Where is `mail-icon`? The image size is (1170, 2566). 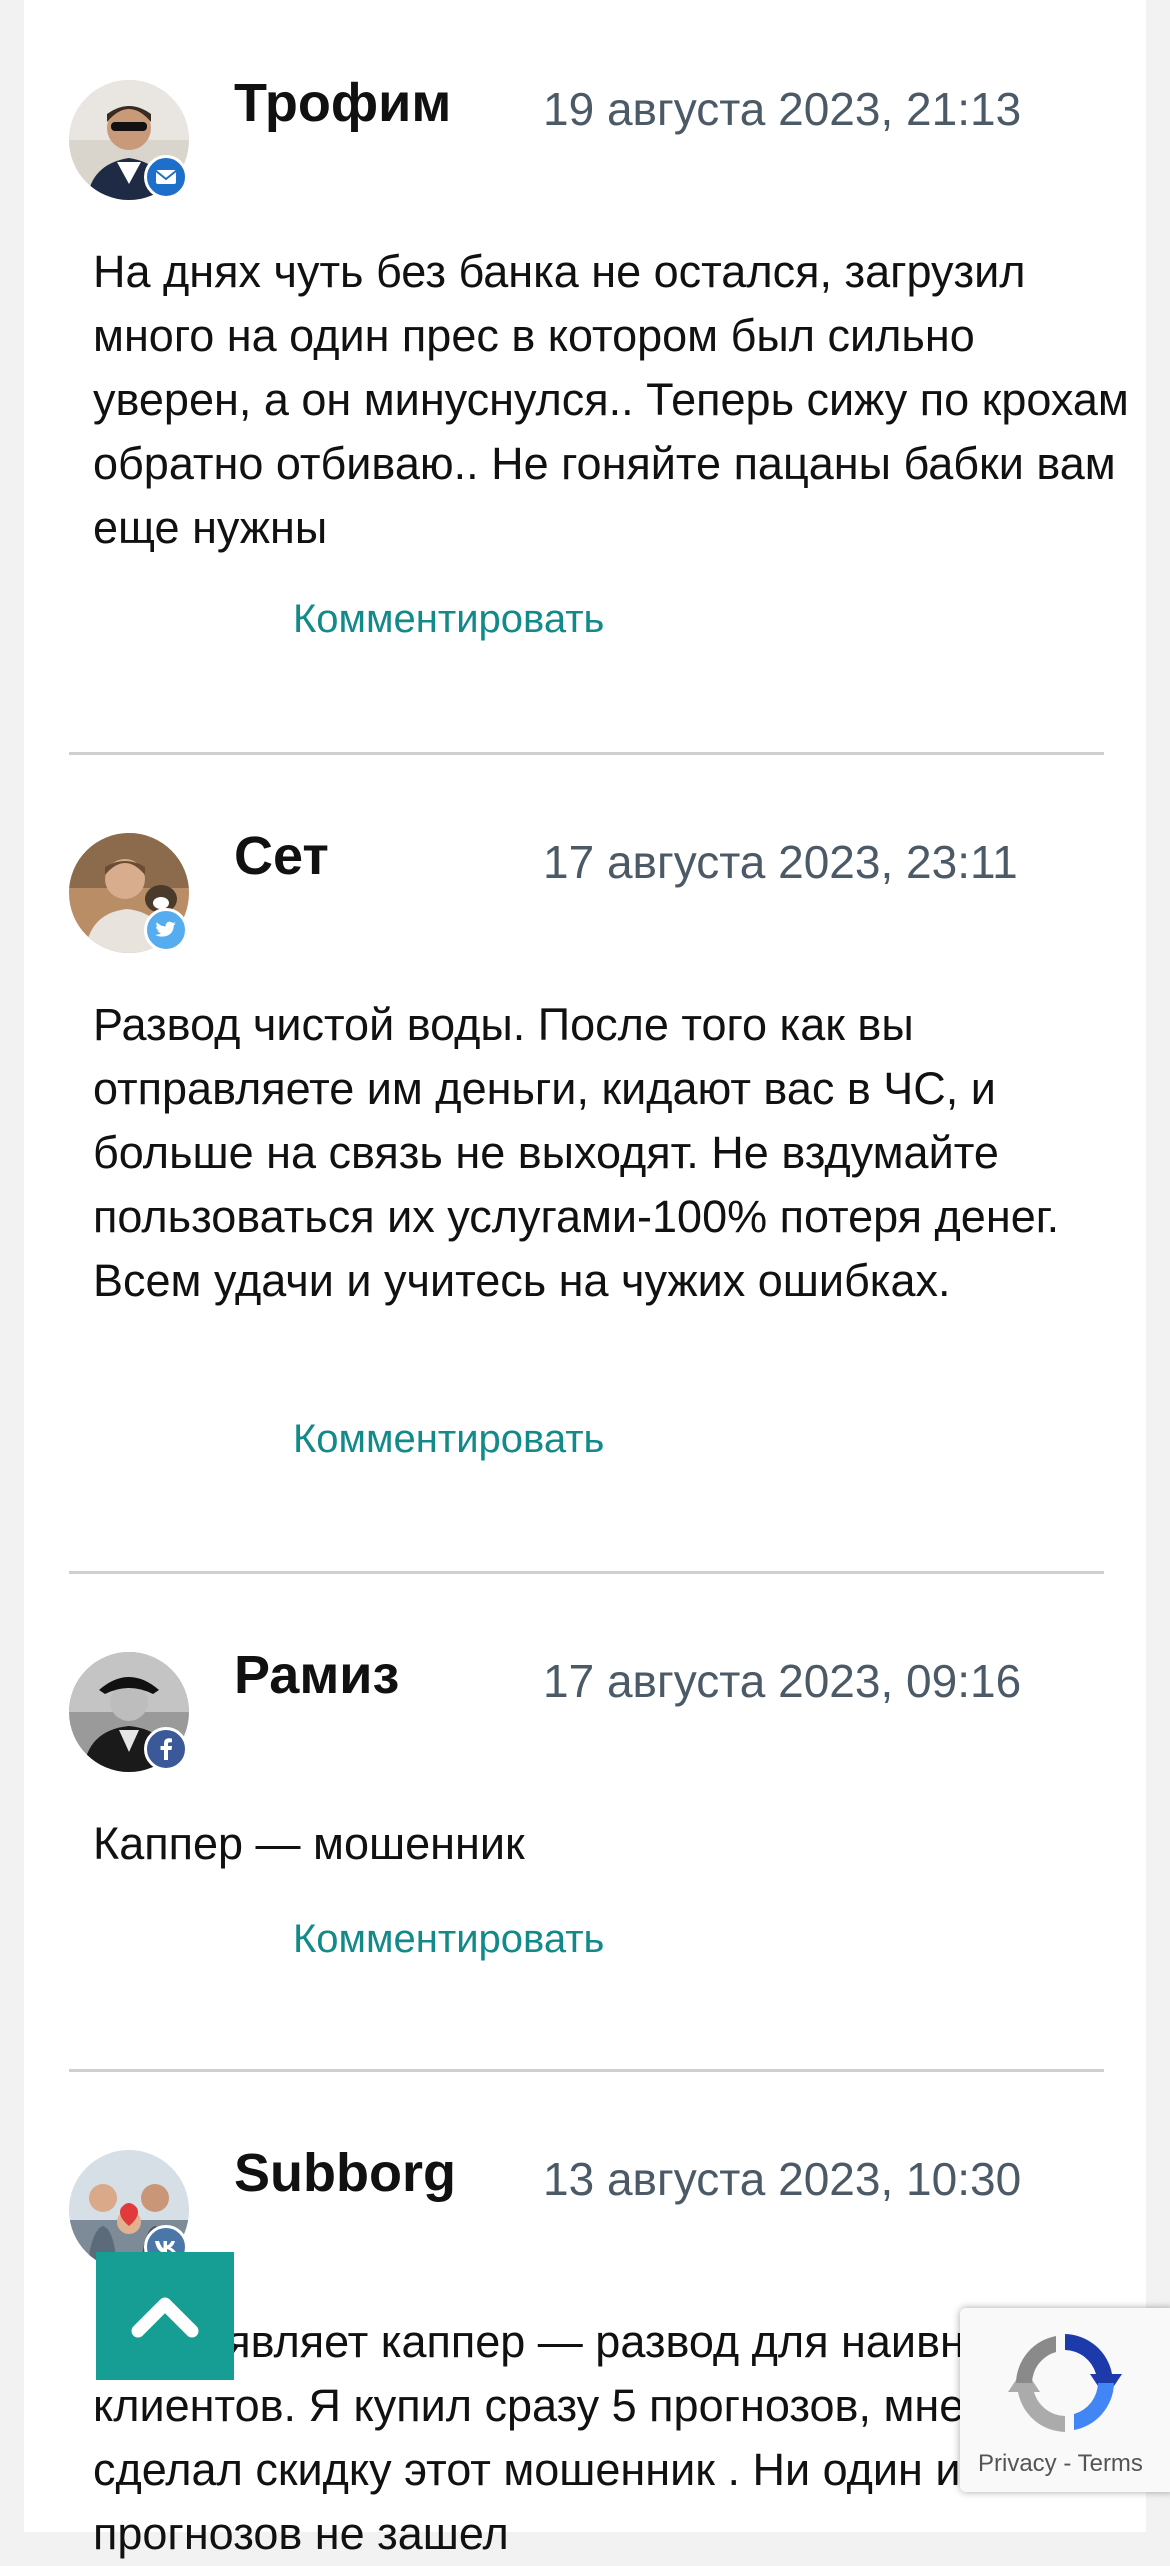
mail-icon is located at coordinates (166, 177).